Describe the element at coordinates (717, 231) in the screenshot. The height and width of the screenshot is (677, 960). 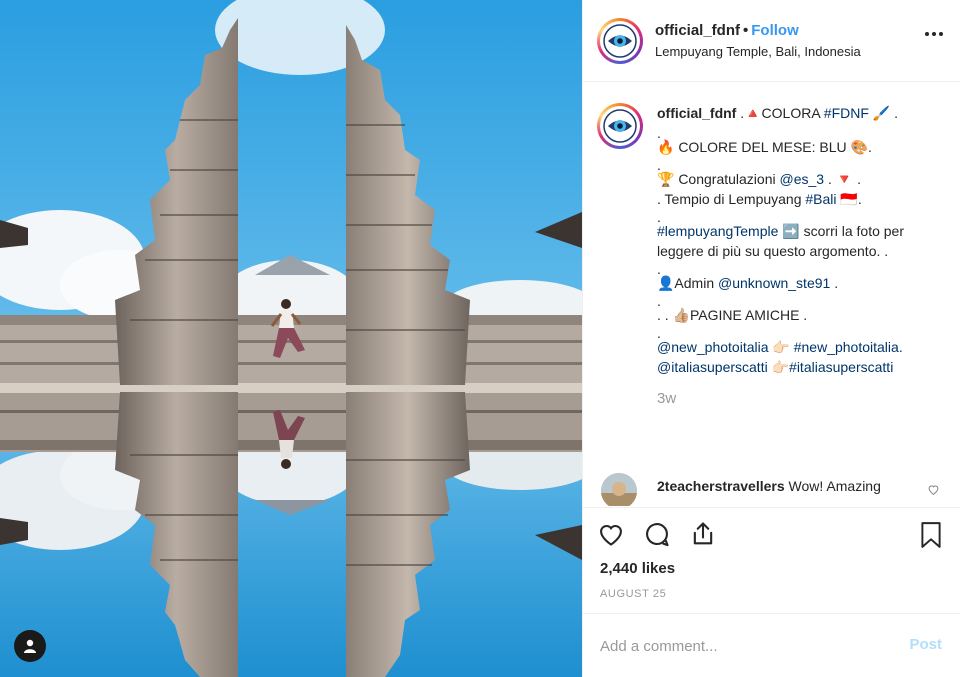
I see `hashtag-link: #lempuyangTemple` at that location.